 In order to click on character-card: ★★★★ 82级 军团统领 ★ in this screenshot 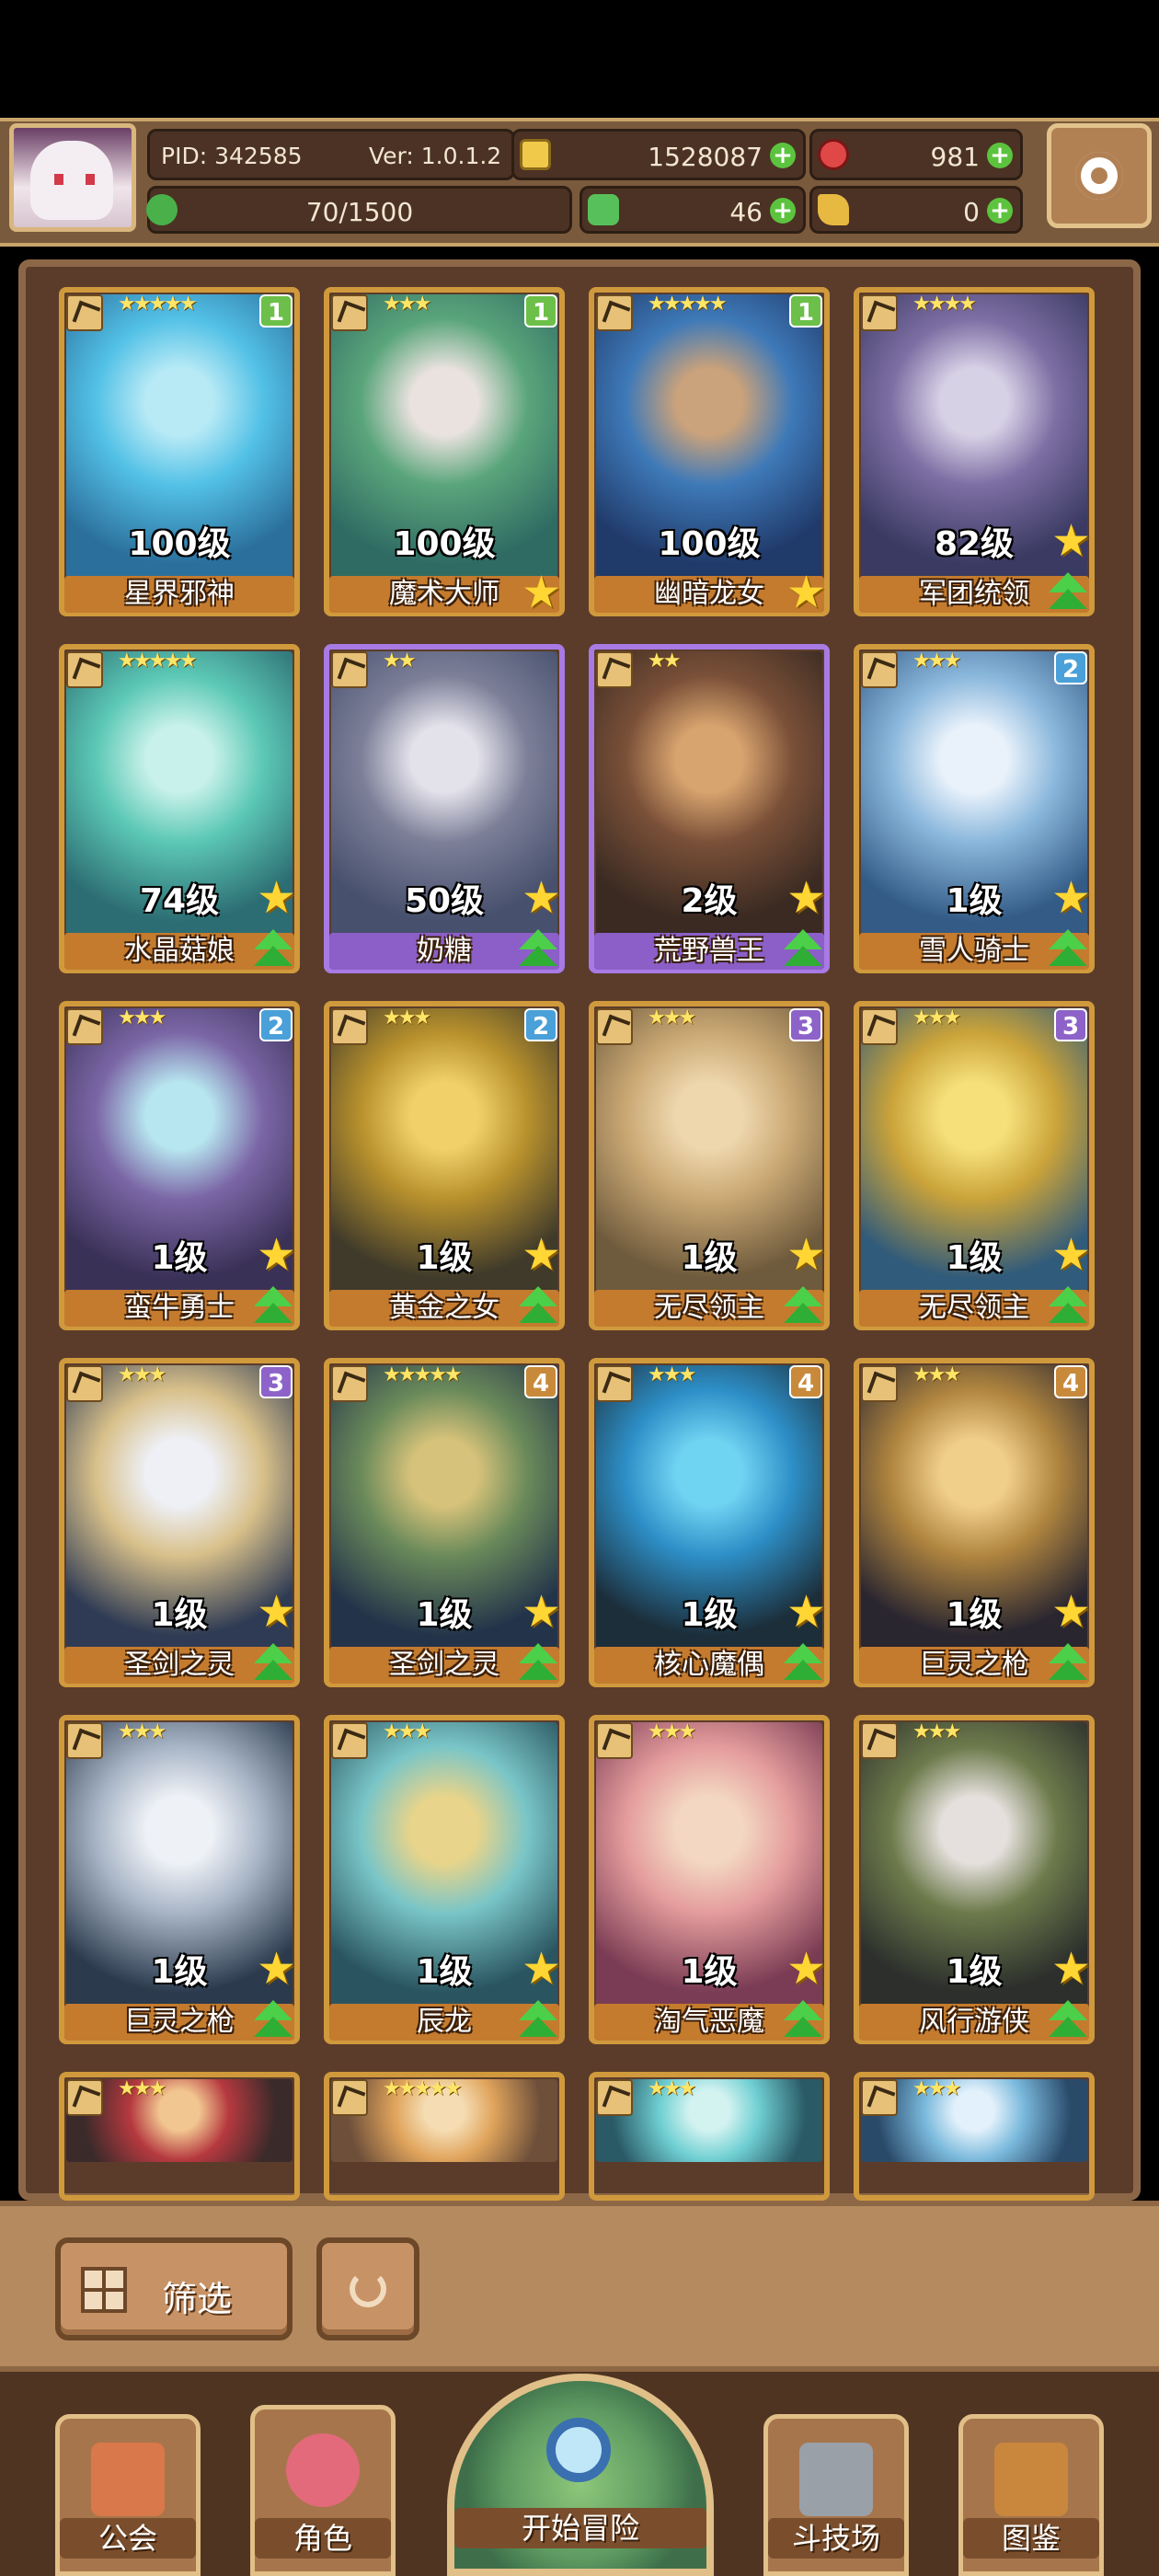, I will do `click(974, 451)`.